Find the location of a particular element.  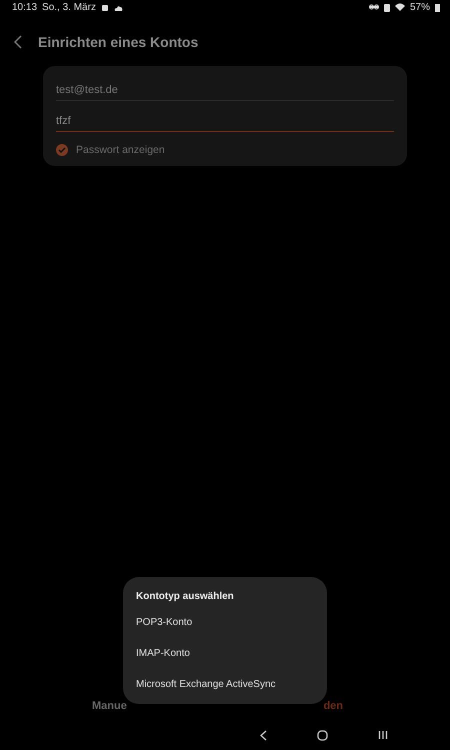

wifi-icon is located at coordinates (399, 7).